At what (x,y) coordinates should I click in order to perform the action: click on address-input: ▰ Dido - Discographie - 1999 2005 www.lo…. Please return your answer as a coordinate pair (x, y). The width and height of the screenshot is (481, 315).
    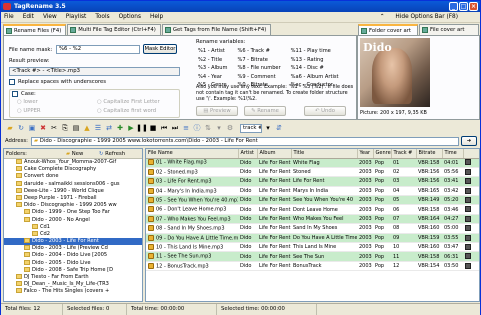
    Looking at the image, I should click on (245, 141).